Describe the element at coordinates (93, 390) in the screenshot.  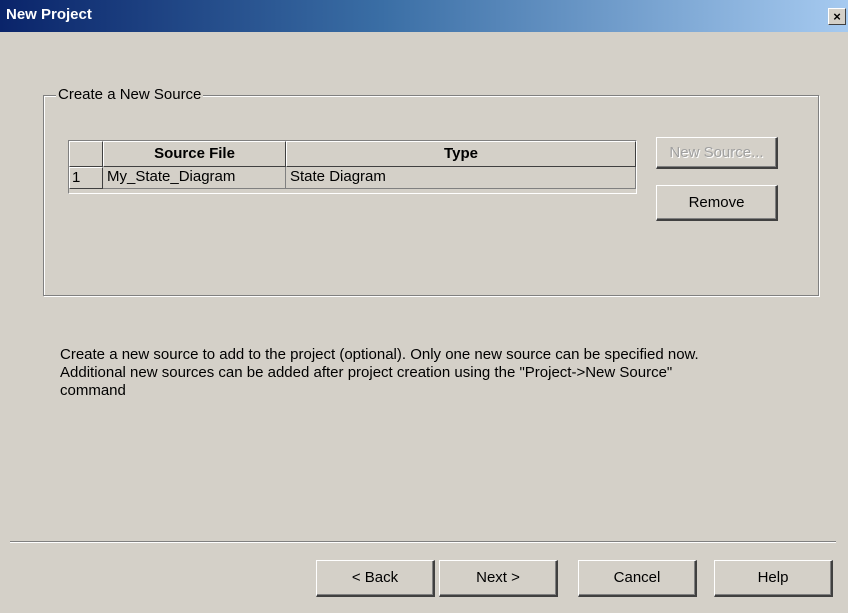
I see `description-line-3: command` at that location.